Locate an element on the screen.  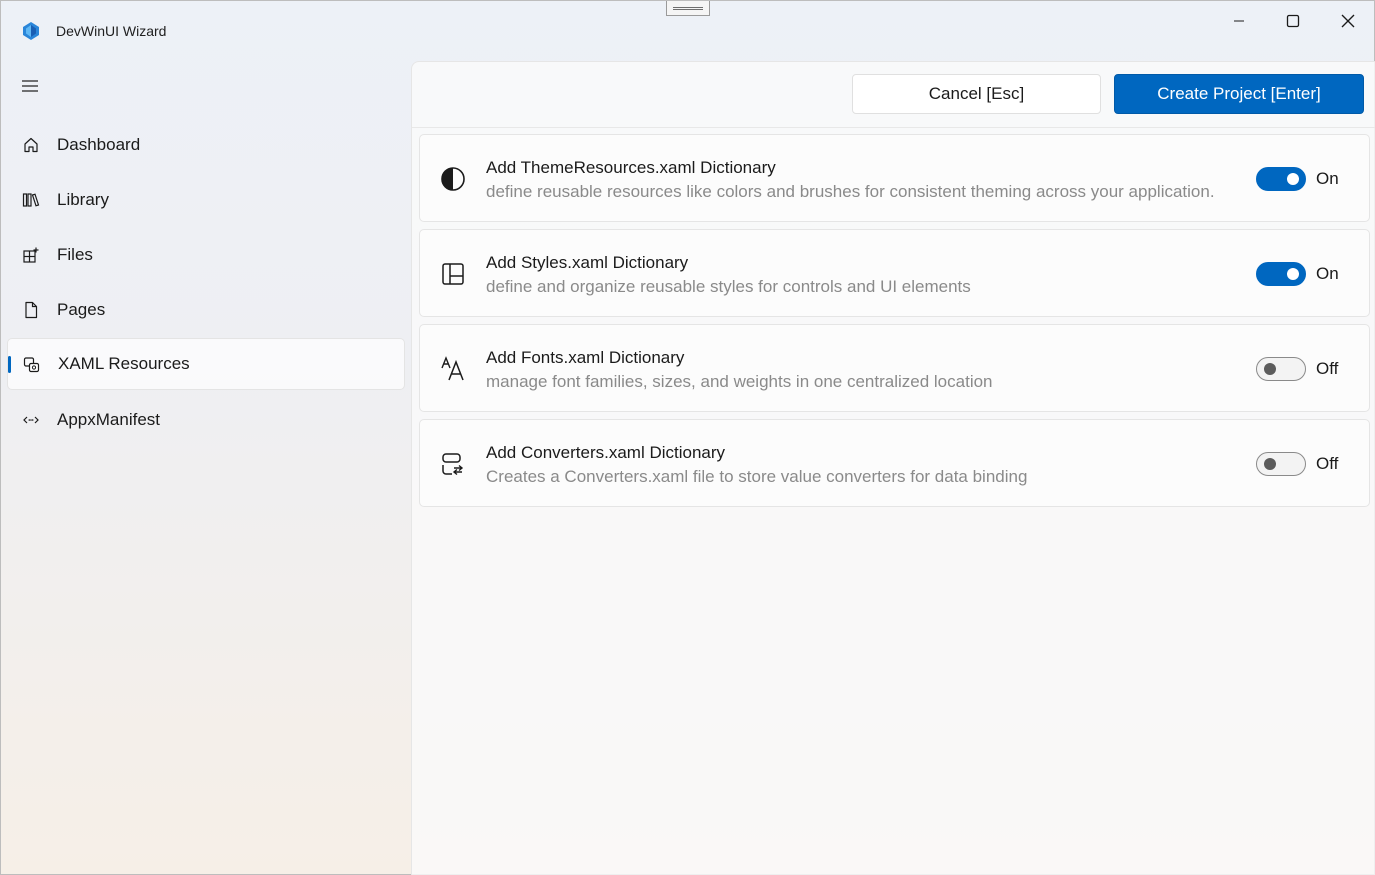
sidebar-item-label: Library is located at coordinates (83, 199).